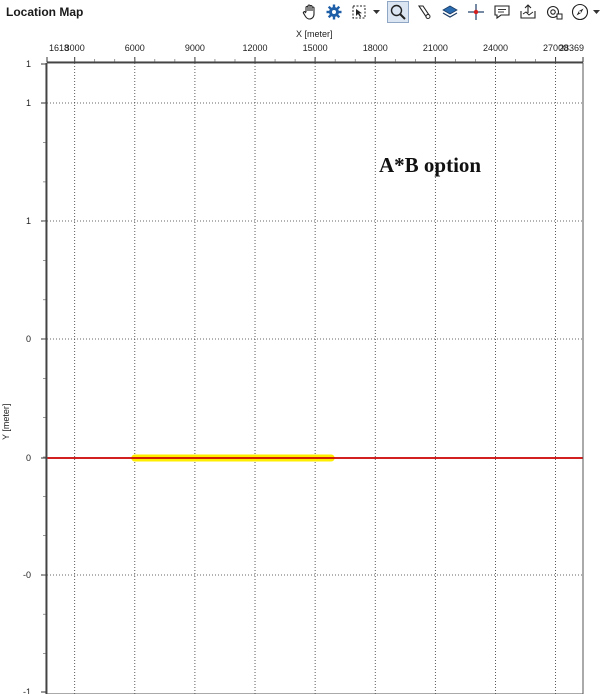  I want to click on chart-annotation: A*B option, so click(430, 165).